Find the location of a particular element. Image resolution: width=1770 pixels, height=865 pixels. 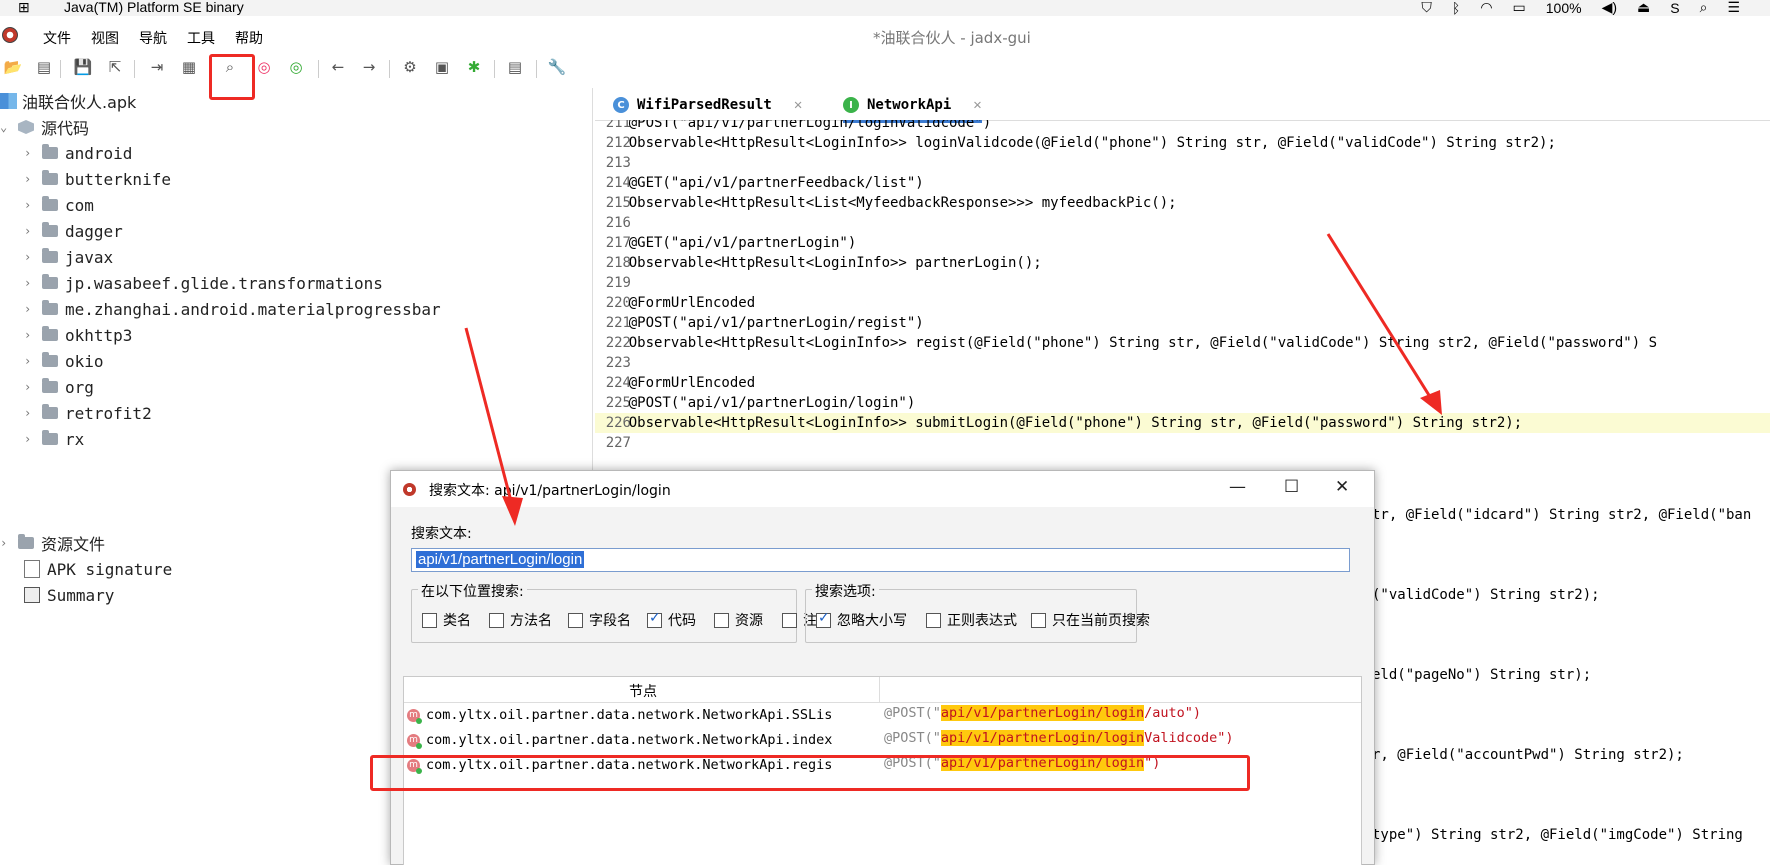

code-line: 214 @GET("api/v1/partnerFeedback/list") is located at coordinates (1182, 183).